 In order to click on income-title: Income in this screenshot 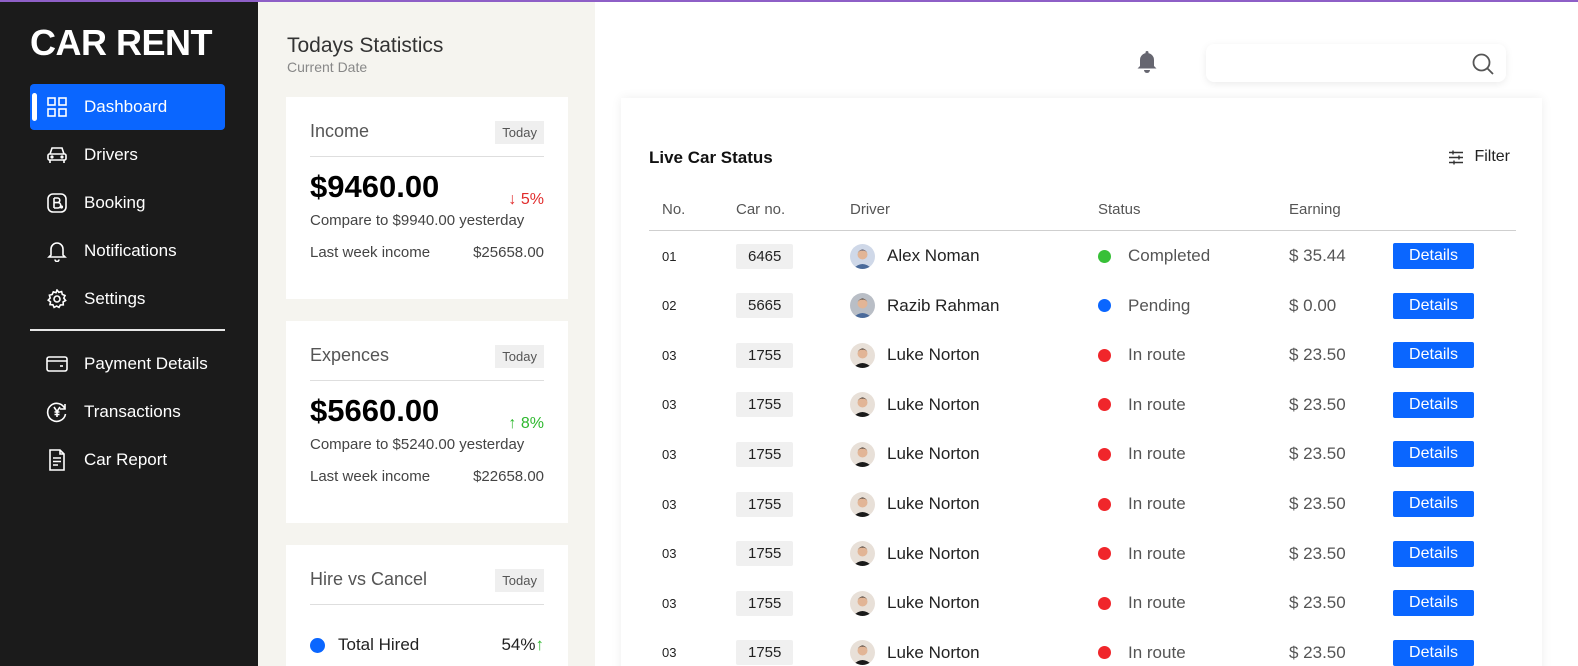, I will do `click(340, 131)`.